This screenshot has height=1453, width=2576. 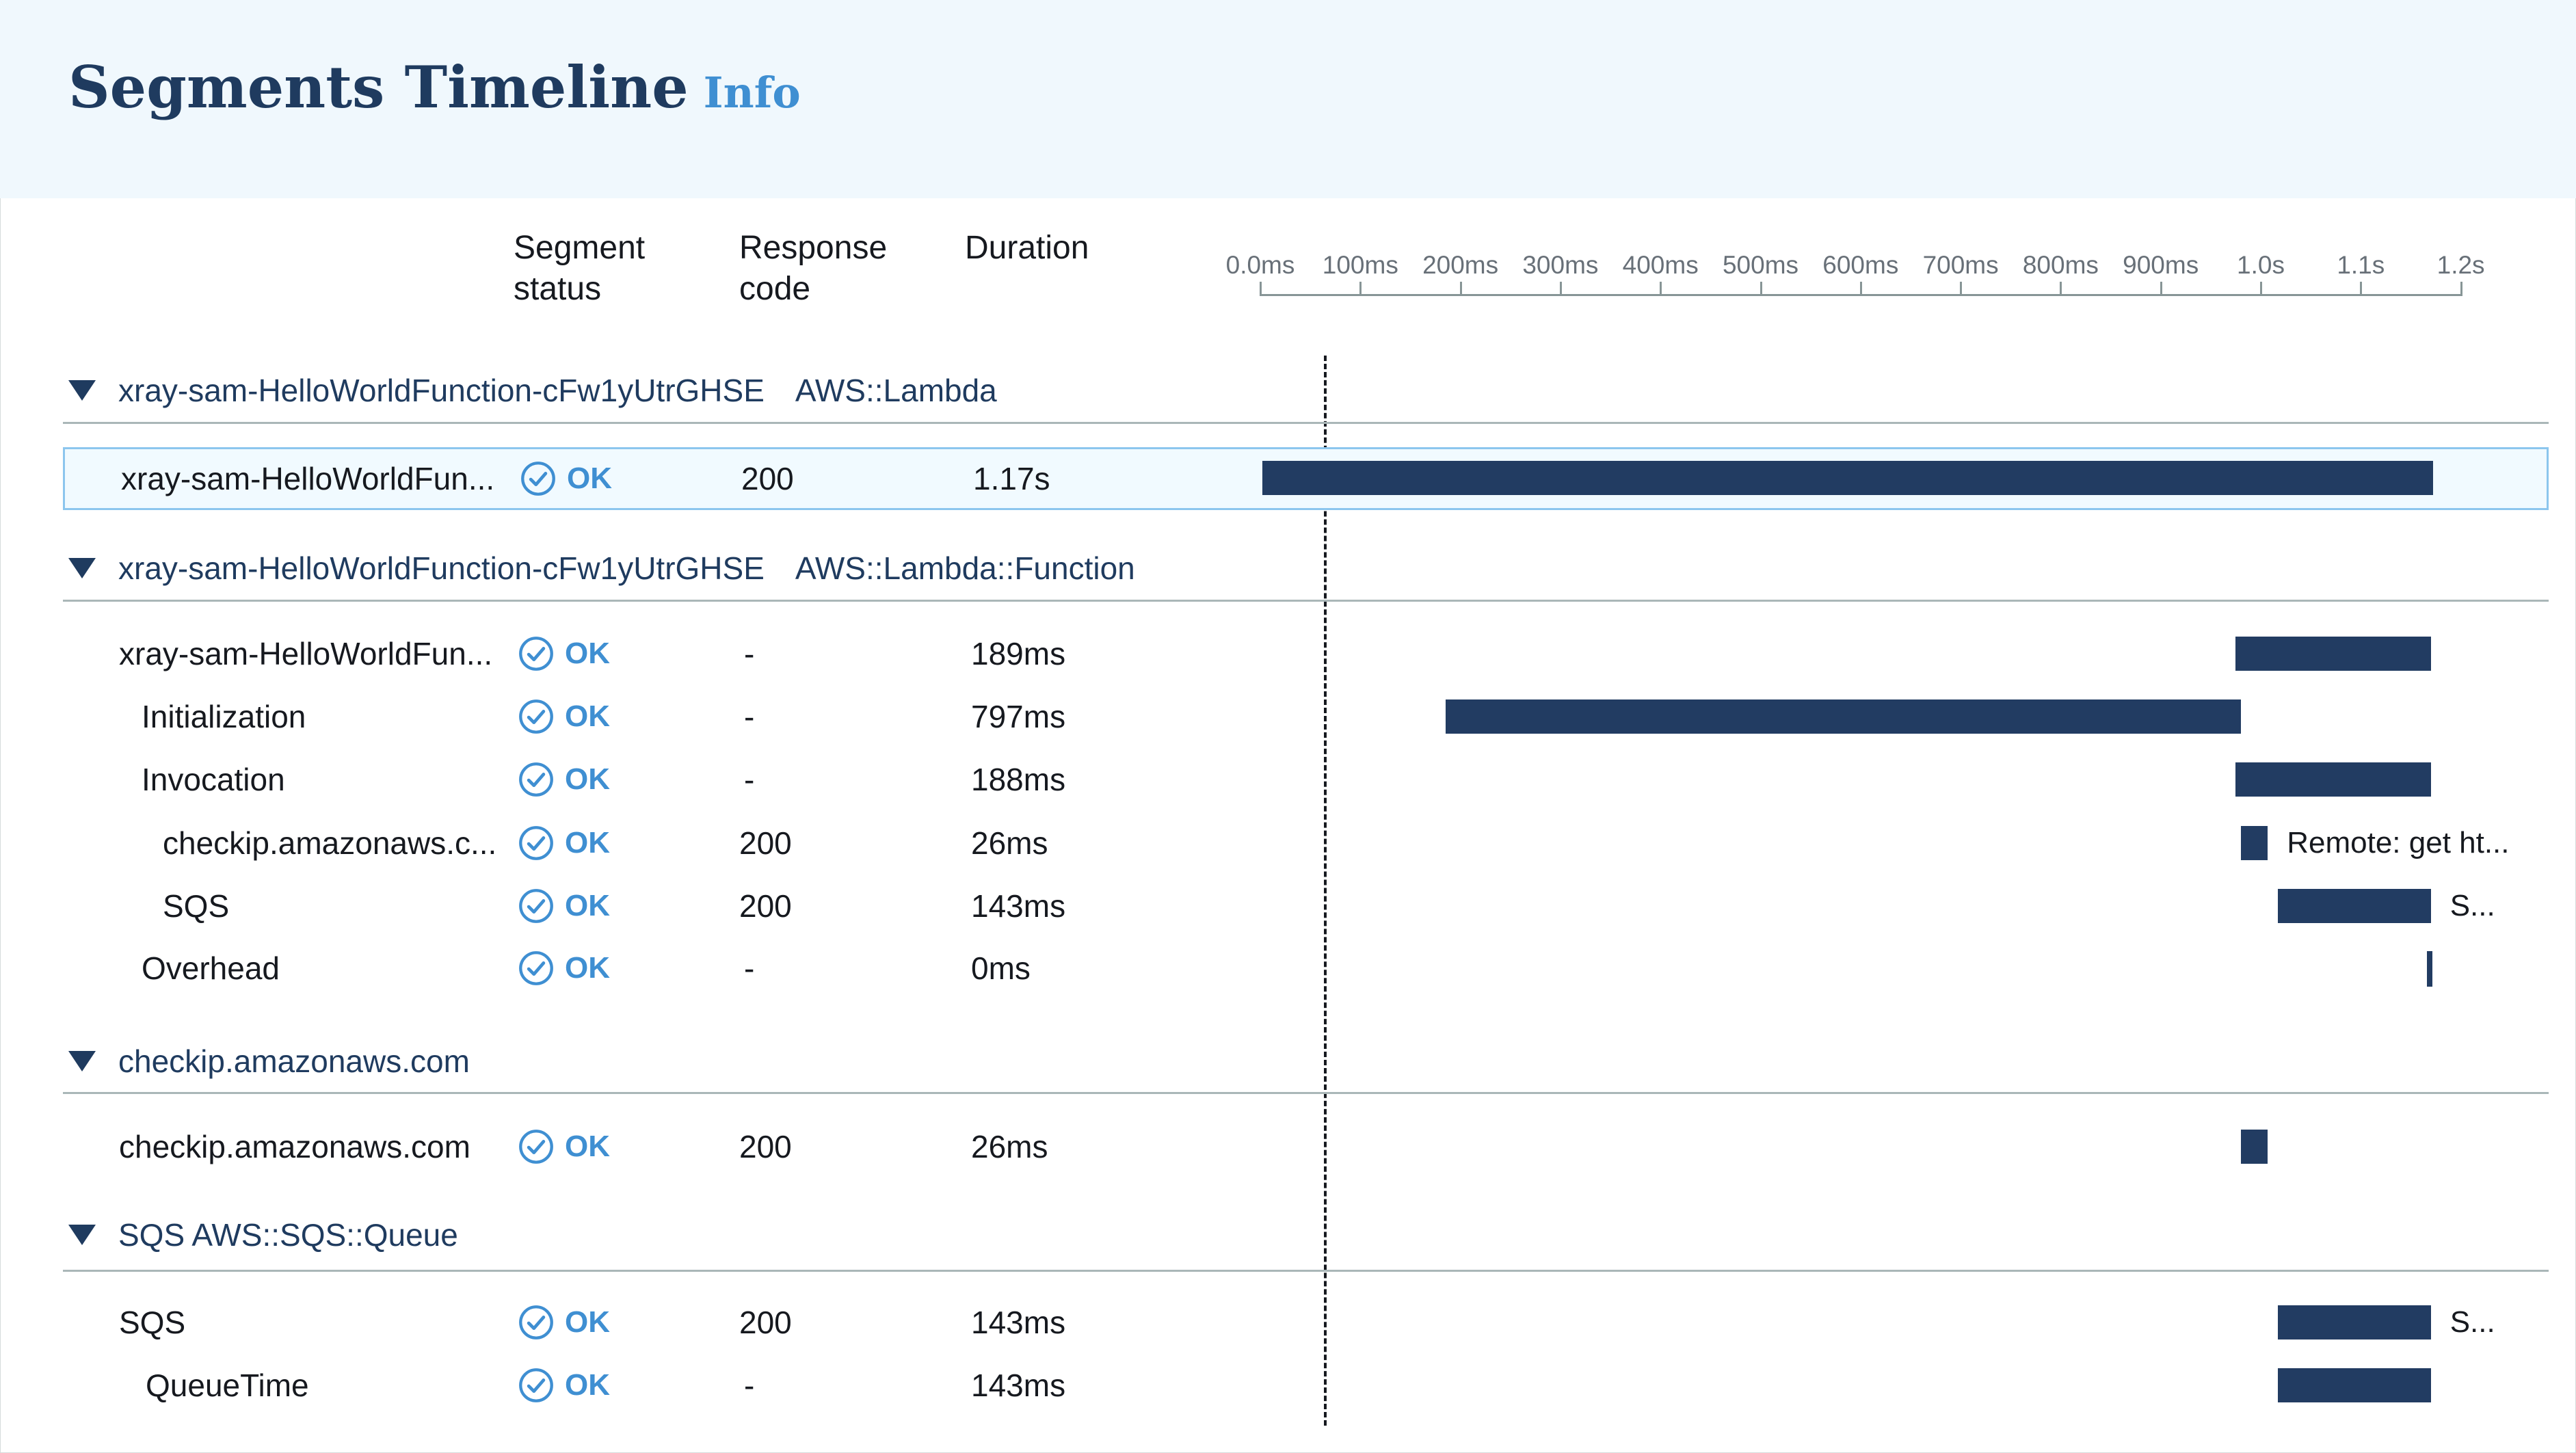 What do you see at coordinates (1306, 1385) in the screenshot?
I see `segment-row: QueueTime OK - 143ms` at bounding box center [1306, 1385].